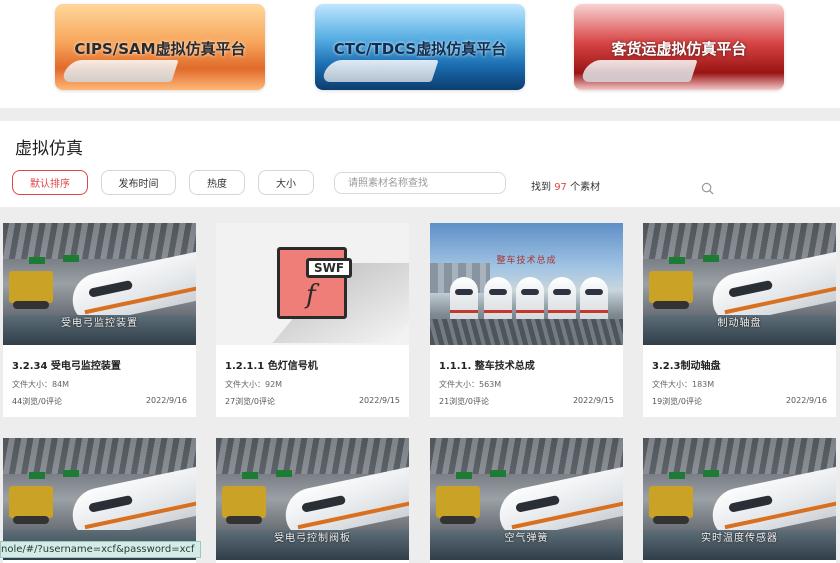 Image resolution: width=840 pixels, height=563 pixels. I want to click on card-stats: 21浏览/0评论, so click(464, 401).